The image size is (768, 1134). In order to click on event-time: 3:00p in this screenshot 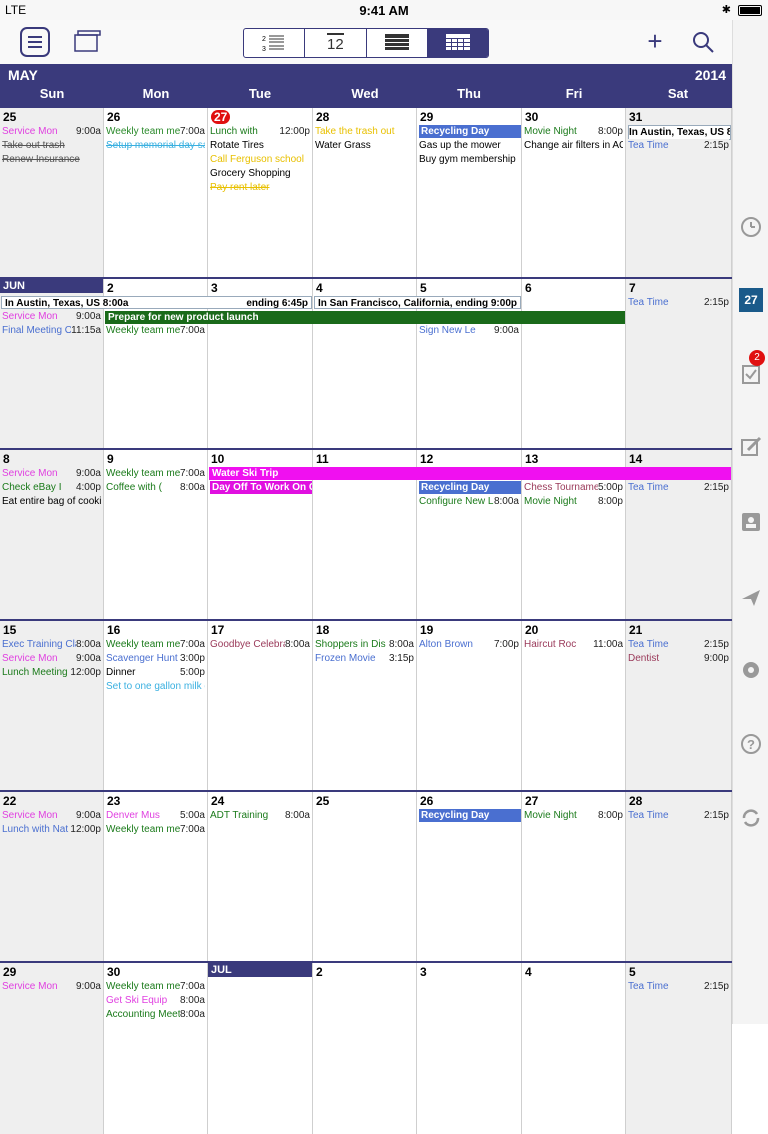, I will do `click(192, 658)`.